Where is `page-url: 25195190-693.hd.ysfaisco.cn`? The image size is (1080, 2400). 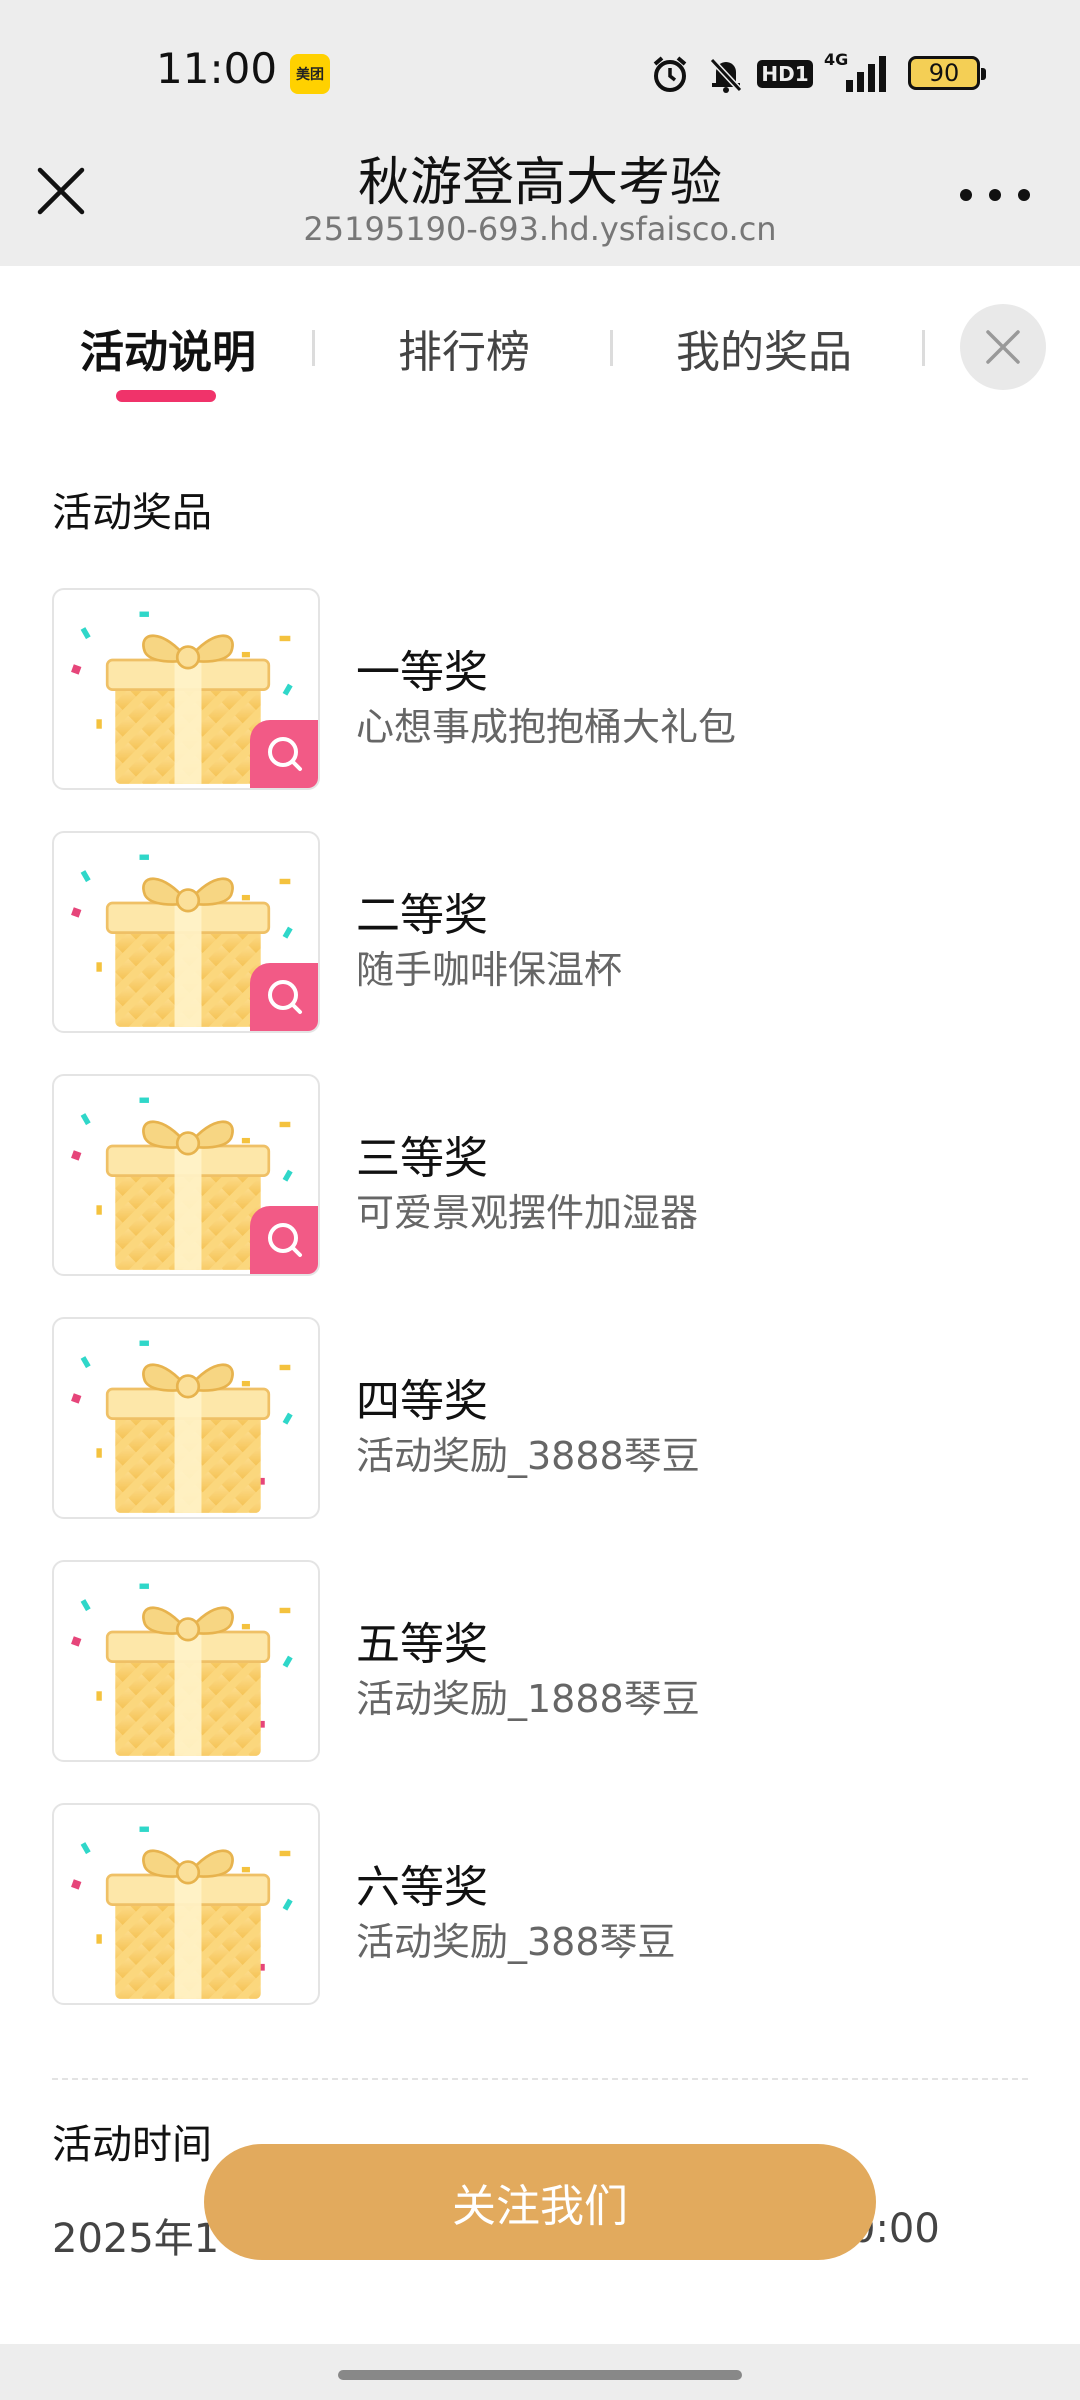 page-url: 25195190-693.hd.ysfaisco.cn is located at coordinates (540, 229).